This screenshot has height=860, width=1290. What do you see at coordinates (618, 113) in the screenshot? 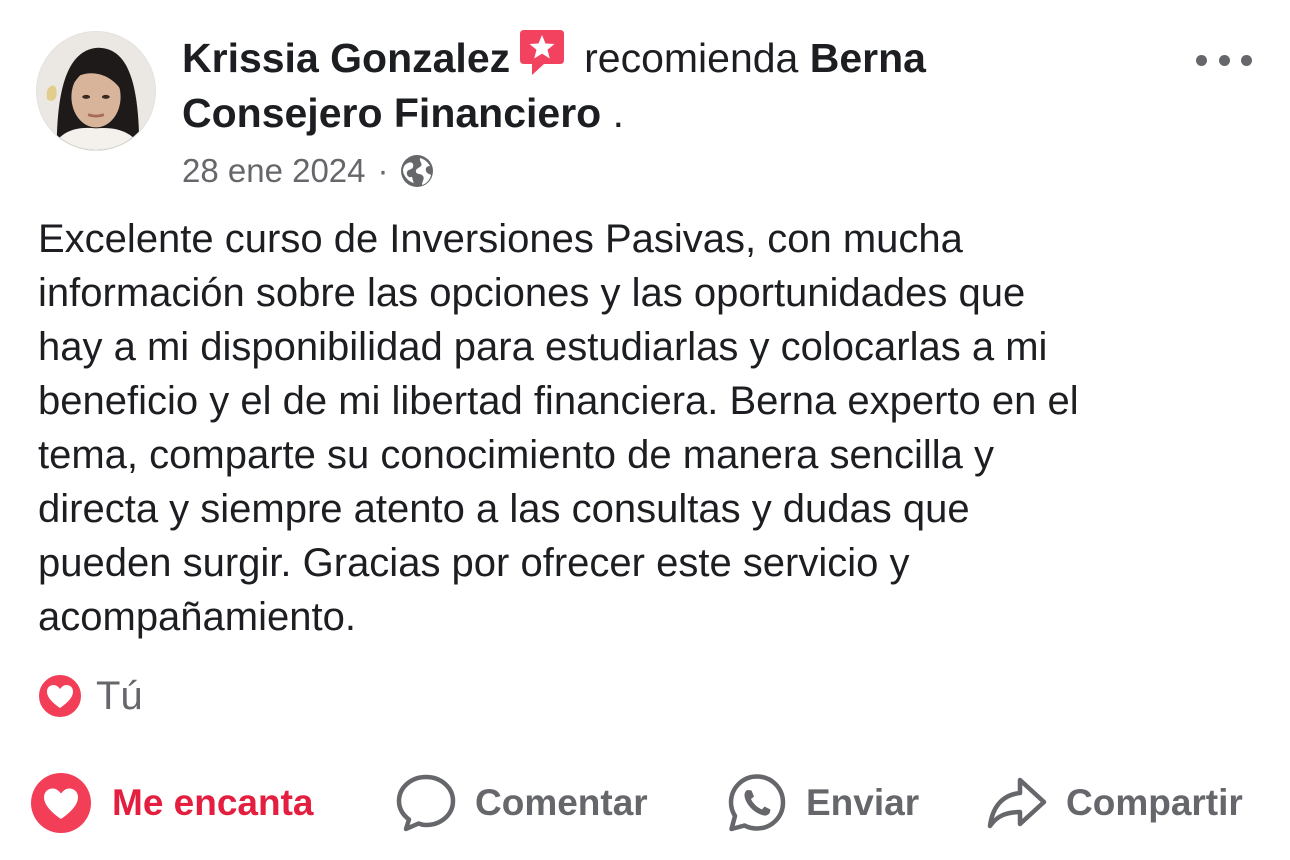
I see `headline-period: .` at bounding box center [618, 113].